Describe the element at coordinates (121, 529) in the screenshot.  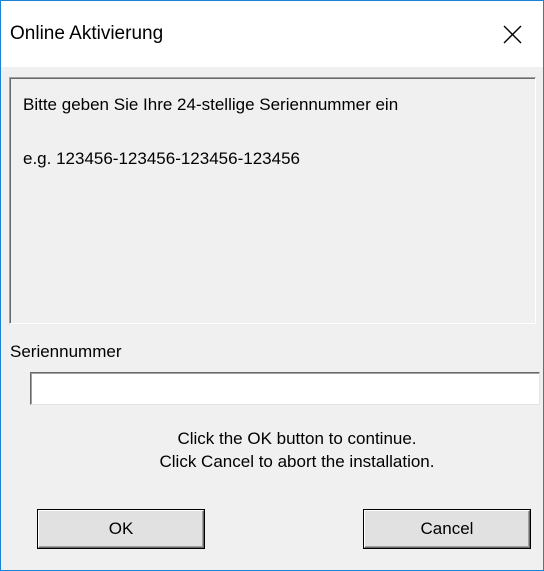
I see `ok-button: OK` at that location.